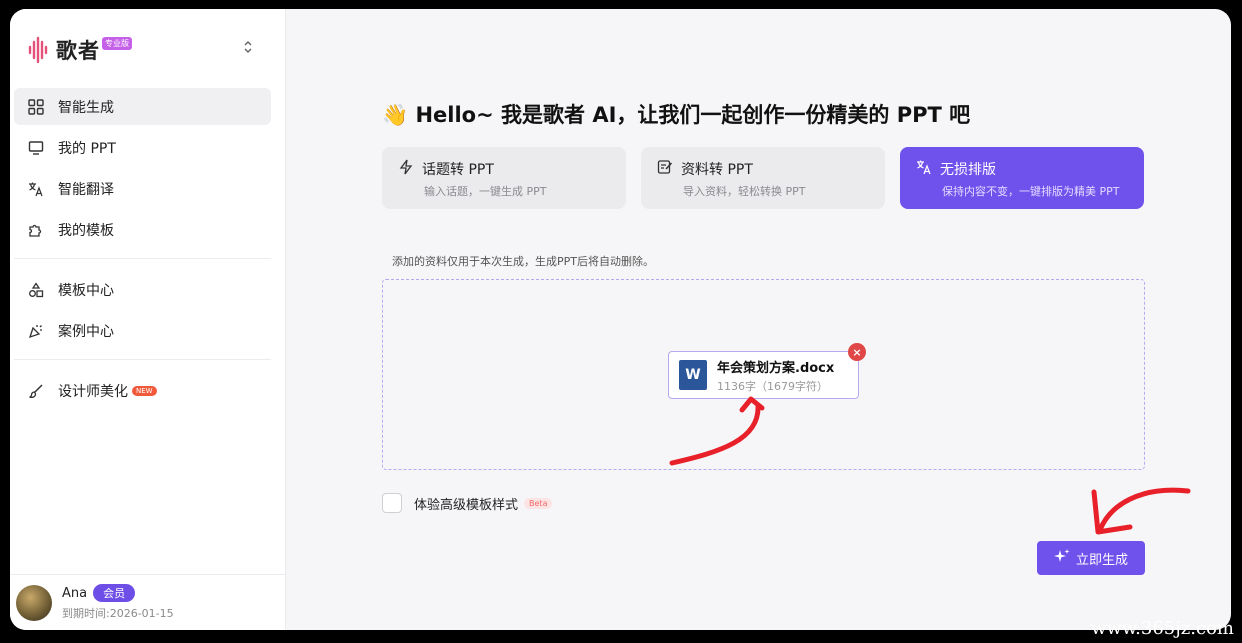 This screenshot has width=1242, height=643. Describe the element at coordinates (458, 170) in the screenshot. I see `mode-title: 话题转 PPT` at that location.